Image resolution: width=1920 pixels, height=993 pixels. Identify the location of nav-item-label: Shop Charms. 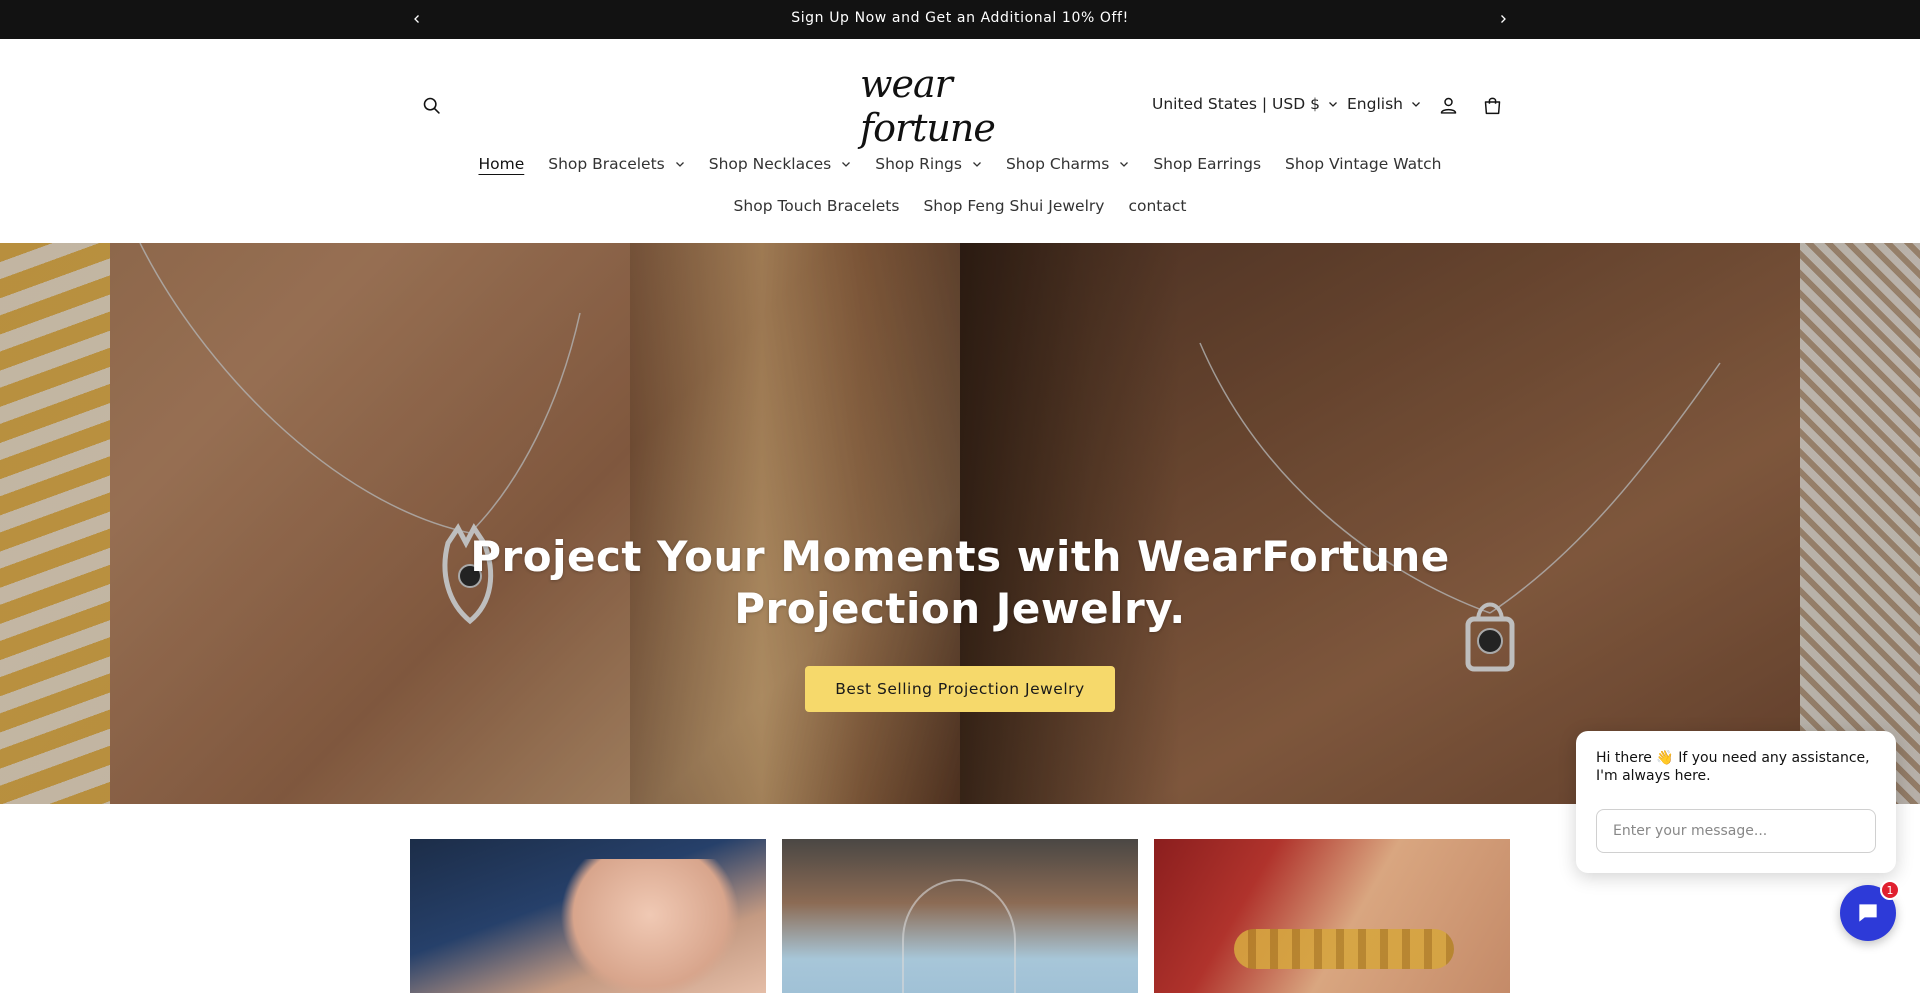
(1057, 164).